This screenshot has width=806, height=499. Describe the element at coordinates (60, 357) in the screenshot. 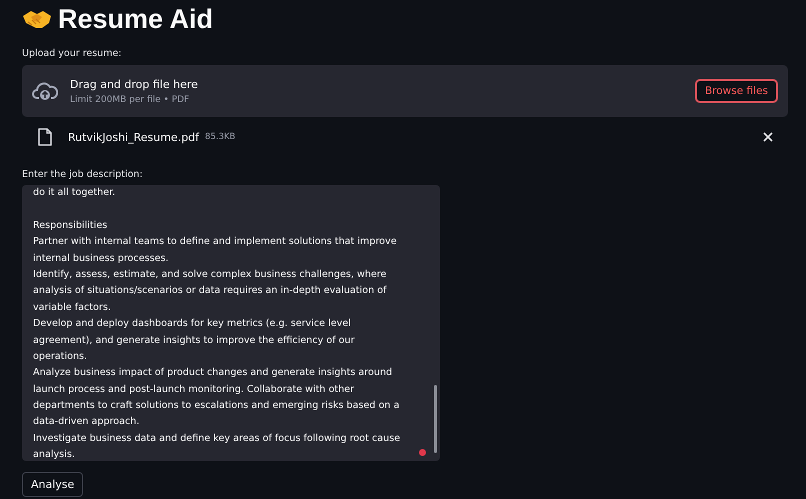

I see `text-line: operations.` at that location.